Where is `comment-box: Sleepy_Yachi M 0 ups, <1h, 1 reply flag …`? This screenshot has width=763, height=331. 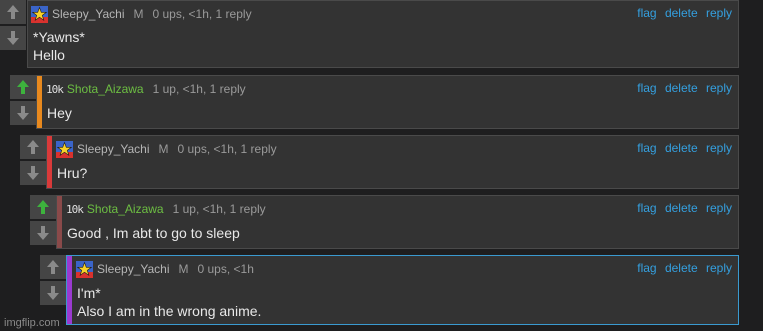 comment-box: Sleepy_Yachi M 0 ups, <1h, 1 reply flag … is located at coordinates (392, 162).